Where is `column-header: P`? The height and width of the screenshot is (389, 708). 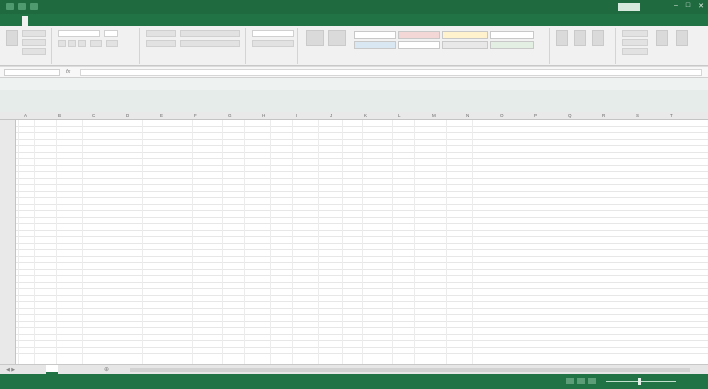
column-header: P is located at coordinates (535, 115).